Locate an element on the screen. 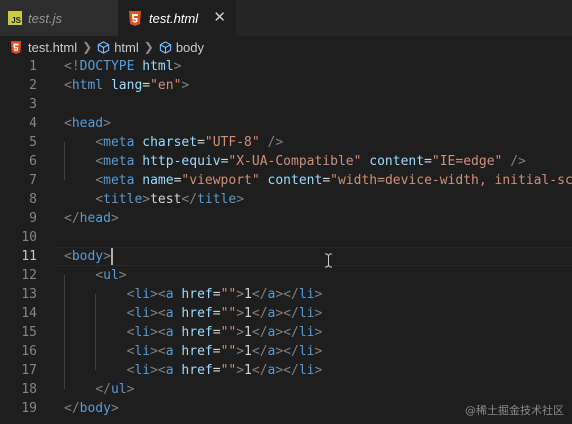  line-number: 13 is located at coordinates (29, 294).